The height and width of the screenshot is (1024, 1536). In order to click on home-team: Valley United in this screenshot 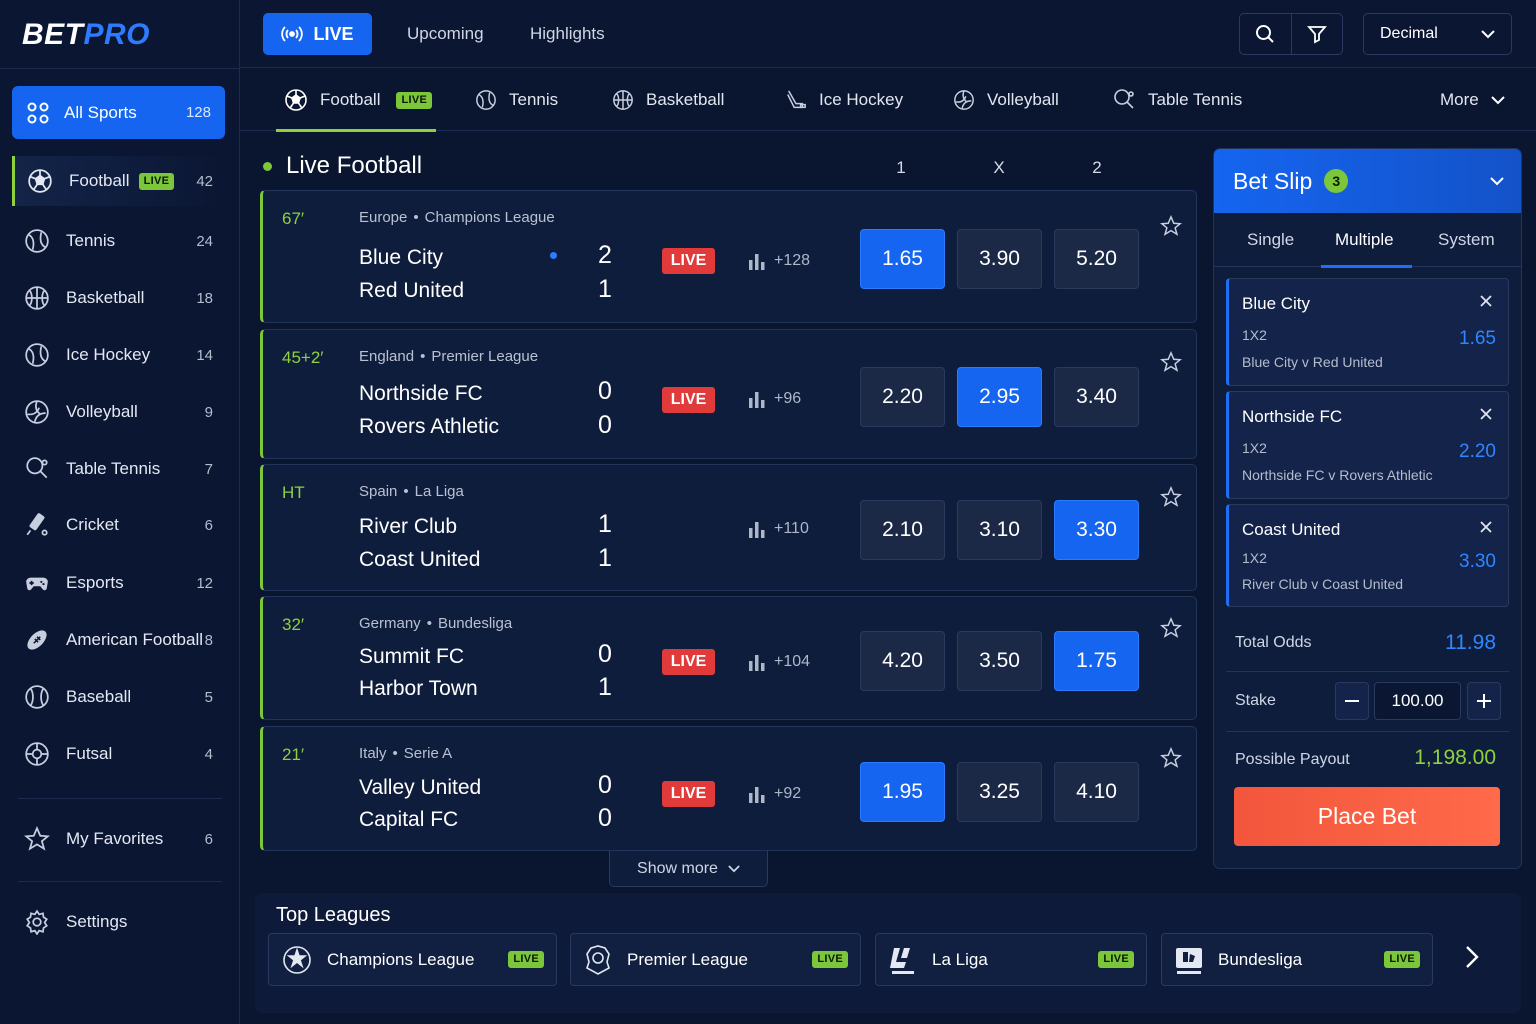, I will do `click(420, 787)`.